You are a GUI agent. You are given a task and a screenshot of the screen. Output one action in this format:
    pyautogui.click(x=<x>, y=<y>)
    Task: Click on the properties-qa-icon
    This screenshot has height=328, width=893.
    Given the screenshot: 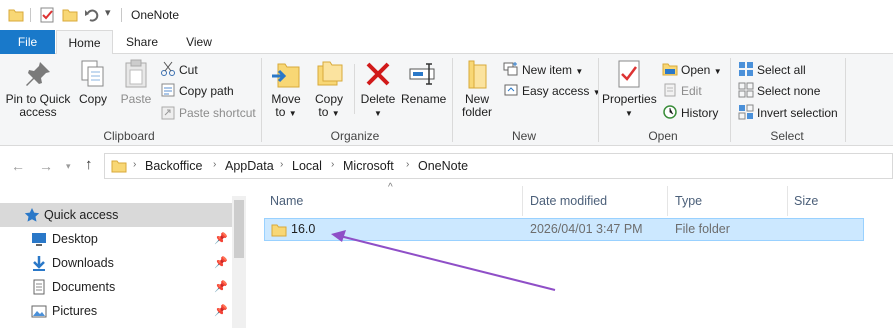 What is the action you would take?
    pyautogui.click(x=47, y=15)
    